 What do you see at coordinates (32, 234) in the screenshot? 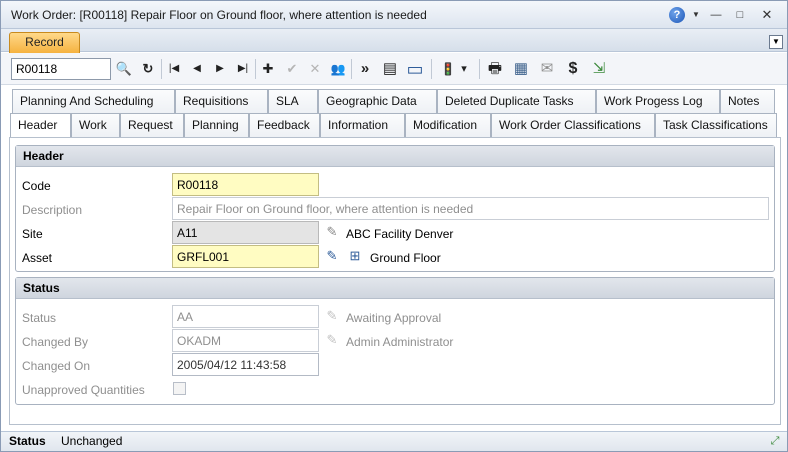
I see `site-label: Site` at bounding box center [32, 234].